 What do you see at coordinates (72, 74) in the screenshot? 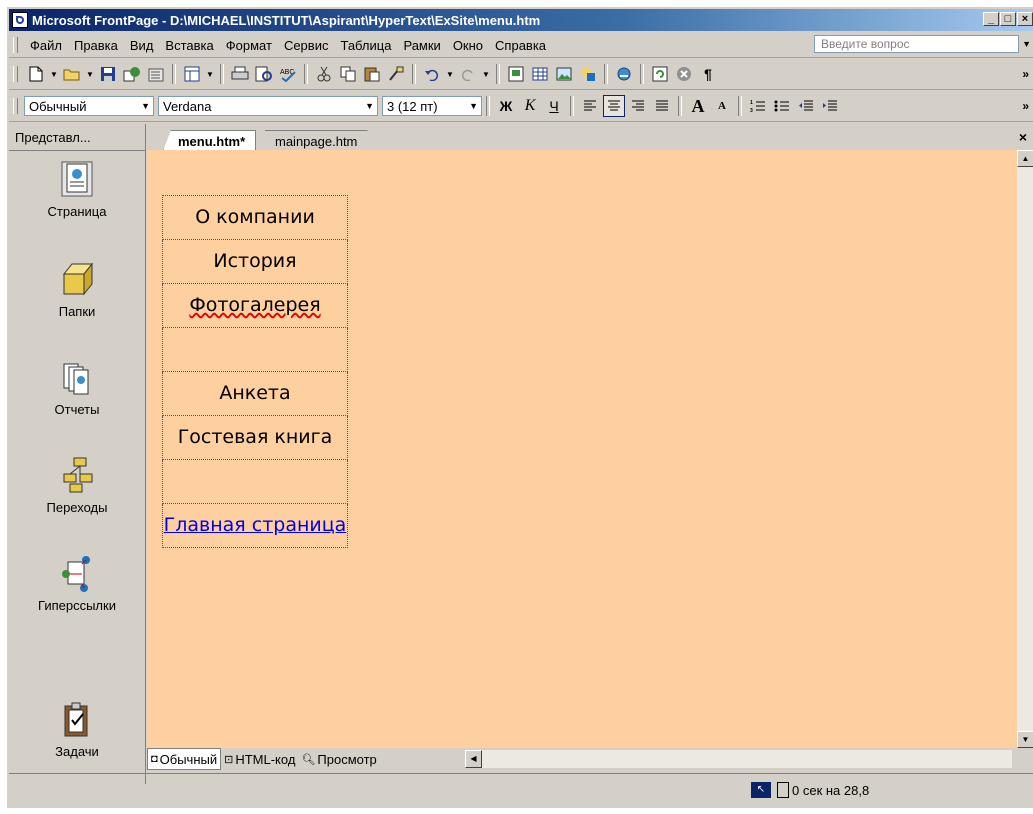
I see `open-folder-icon` at bounding box center [72, 74].